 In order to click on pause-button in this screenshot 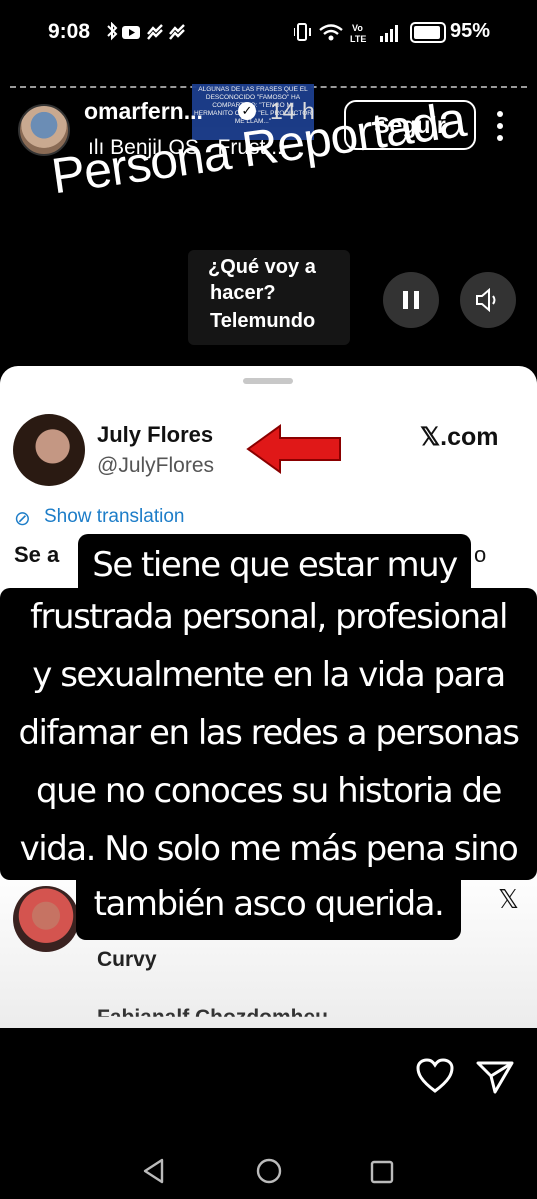, I will do `click(411, 300)`.